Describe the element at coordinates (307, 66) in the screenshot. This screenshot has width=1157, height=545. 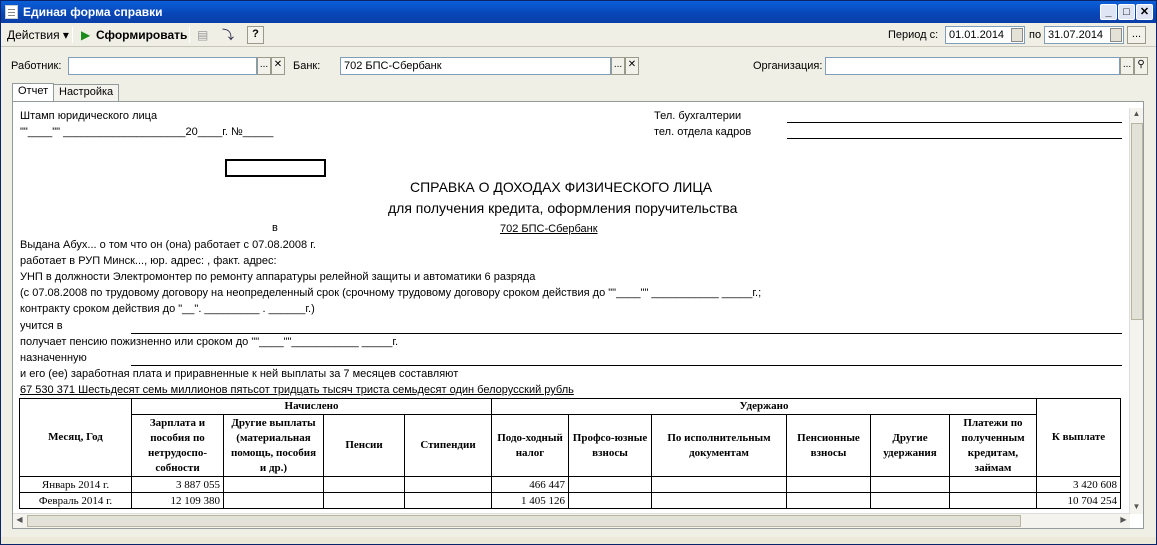
I see `bank-label: Банк:` at that location.